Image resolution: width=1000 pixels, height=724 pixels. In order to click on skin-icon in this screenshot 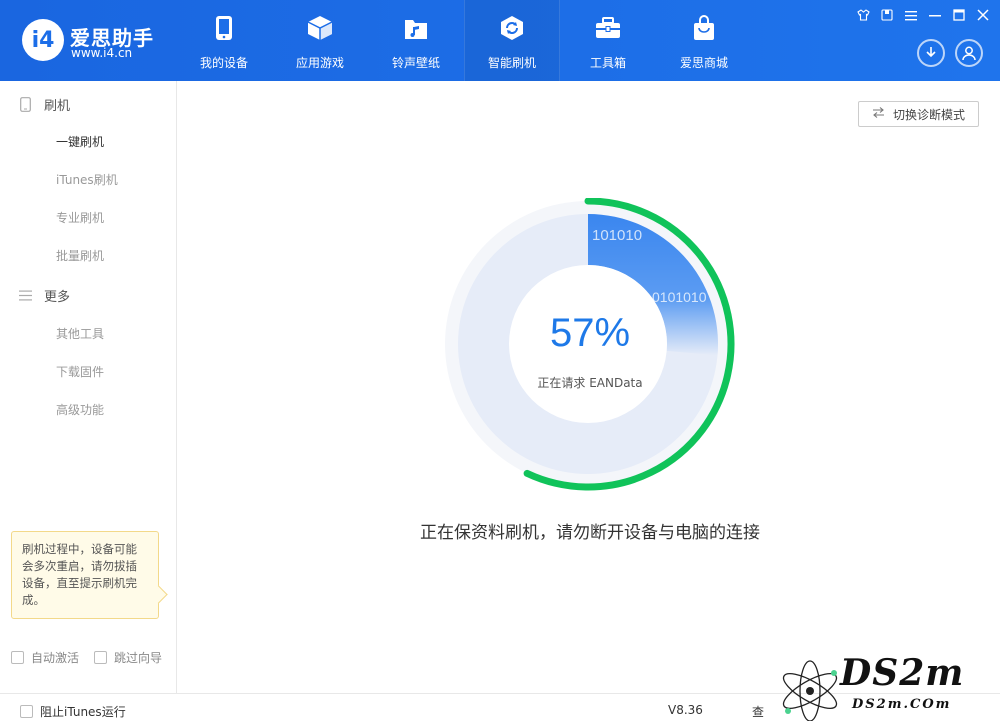, I will do `click(863, 15)`.